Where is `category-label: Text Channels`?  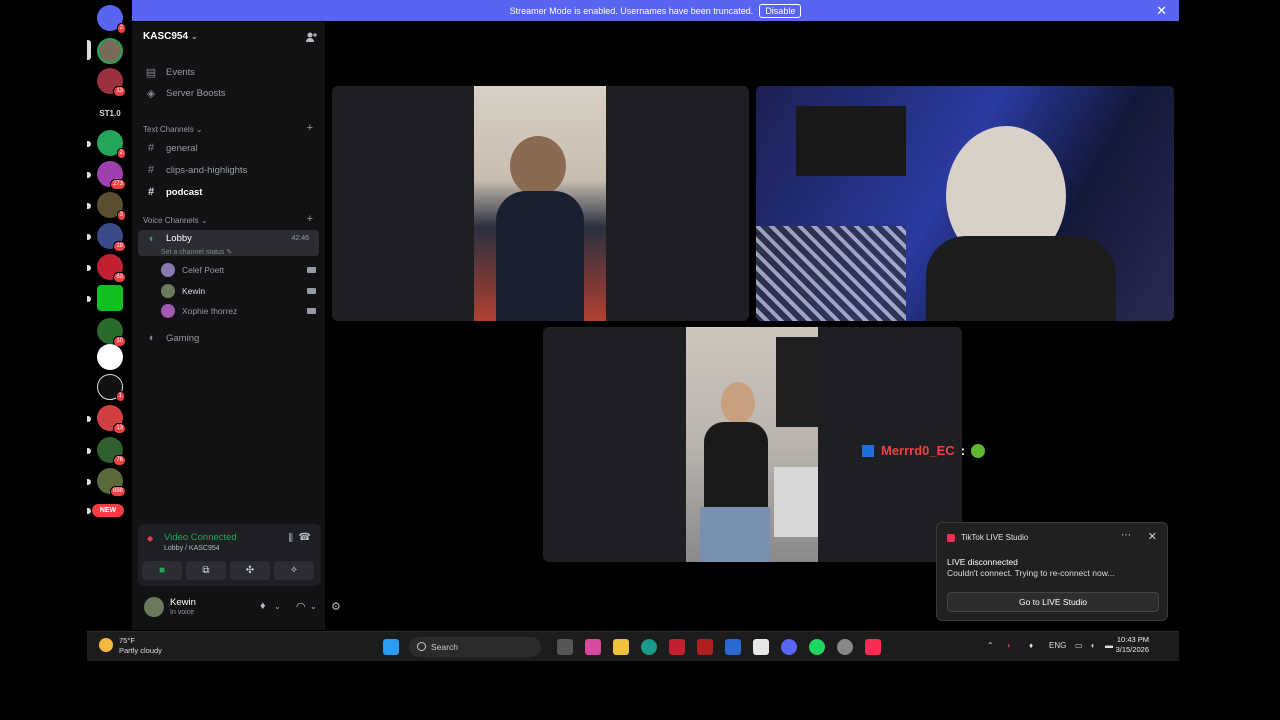
category-label: Text Channels is located at coordinates (168, 129).